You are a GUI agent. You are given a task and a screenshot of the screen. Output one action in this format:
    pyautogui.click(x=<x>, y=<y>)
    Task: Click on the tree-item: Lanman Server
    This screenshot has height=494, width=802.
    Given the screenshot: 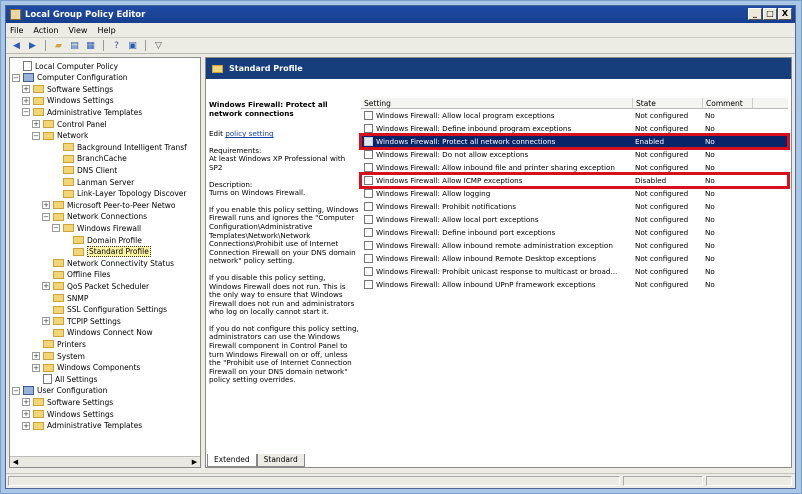 What is the action you would take?
    pyautogui.click(x=93, y=182)
    